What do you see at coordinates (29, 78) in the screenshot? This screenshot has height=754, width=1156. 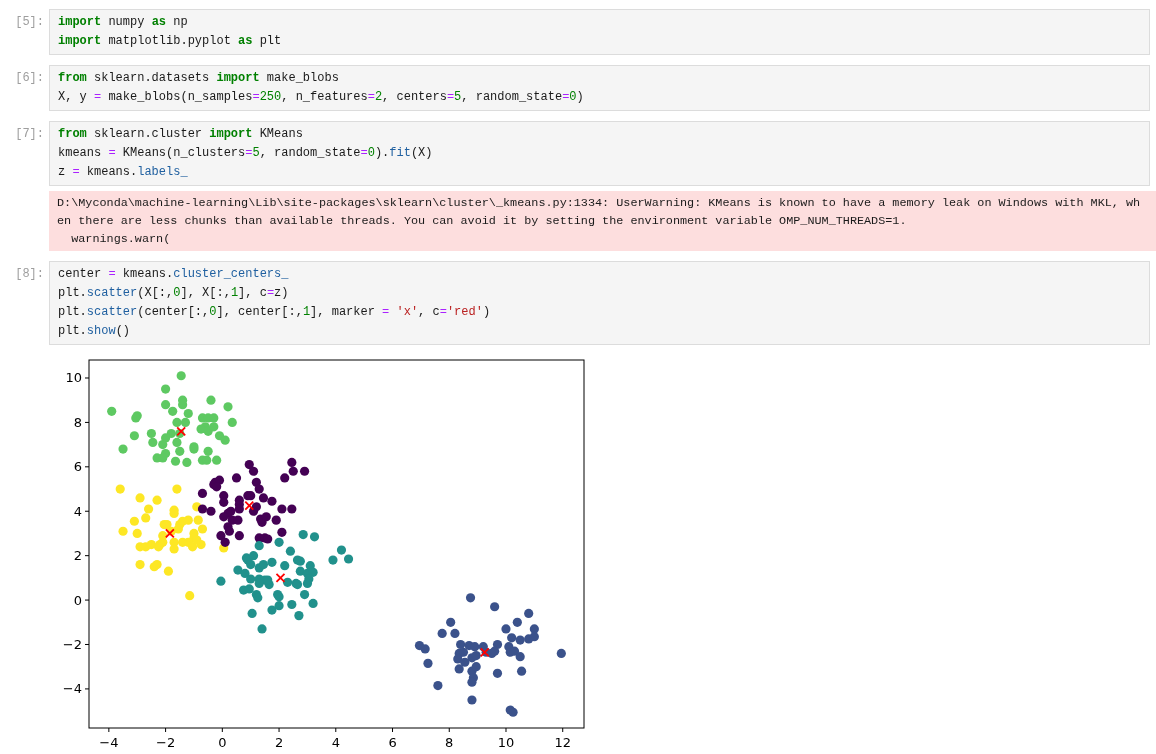 I see `execution-count: [6]:` at bounding box center [29, 78].